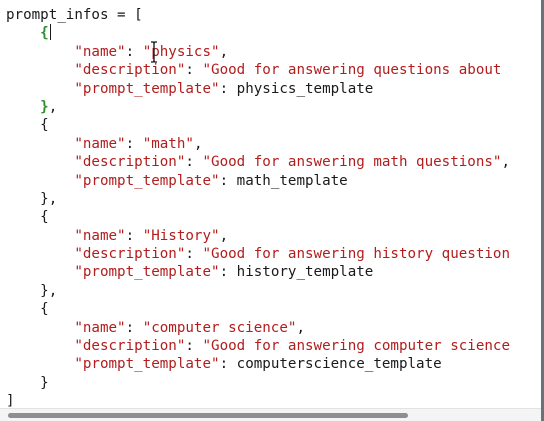 This screenshot has height=421, width=544. I want to click on variable-name: prompt_infos, so click(57, 15).